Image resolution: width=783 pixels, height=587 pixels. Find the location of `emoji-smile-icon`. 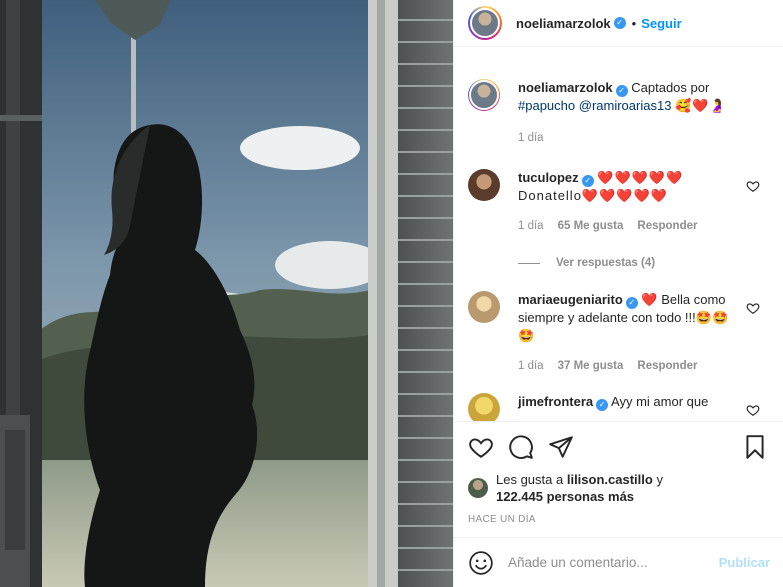

emoji-smile-icon is located at coordinates (481, 563).